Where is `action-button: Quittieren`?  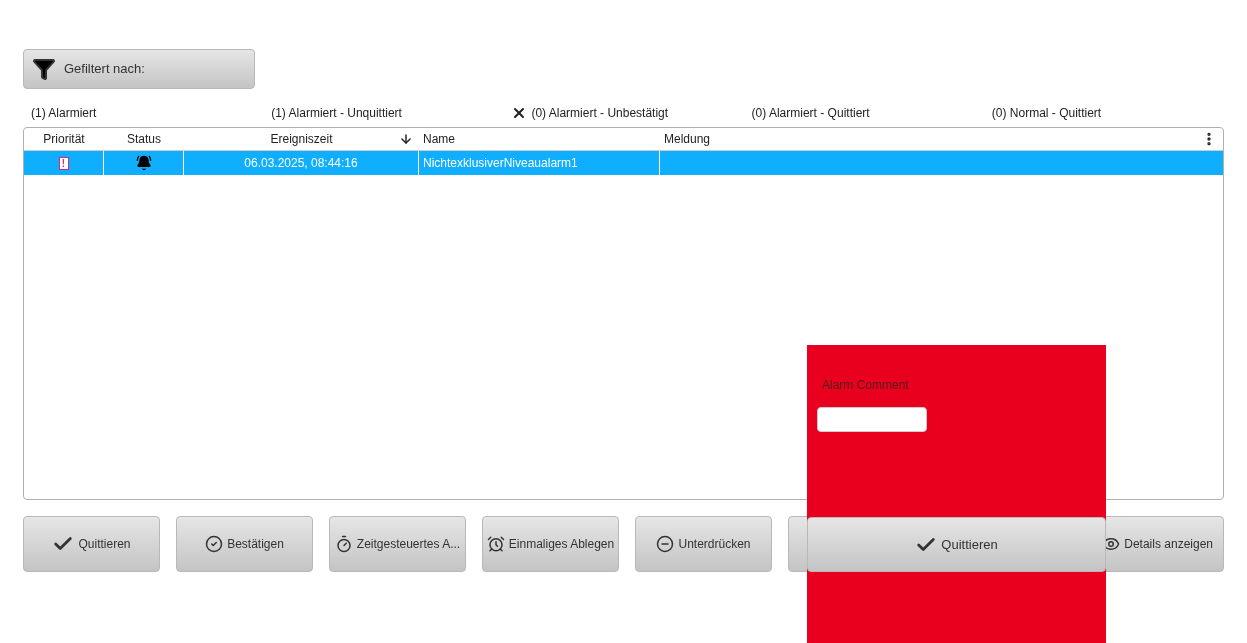
action-button: Quittieren is located at coordinates (91, 544).